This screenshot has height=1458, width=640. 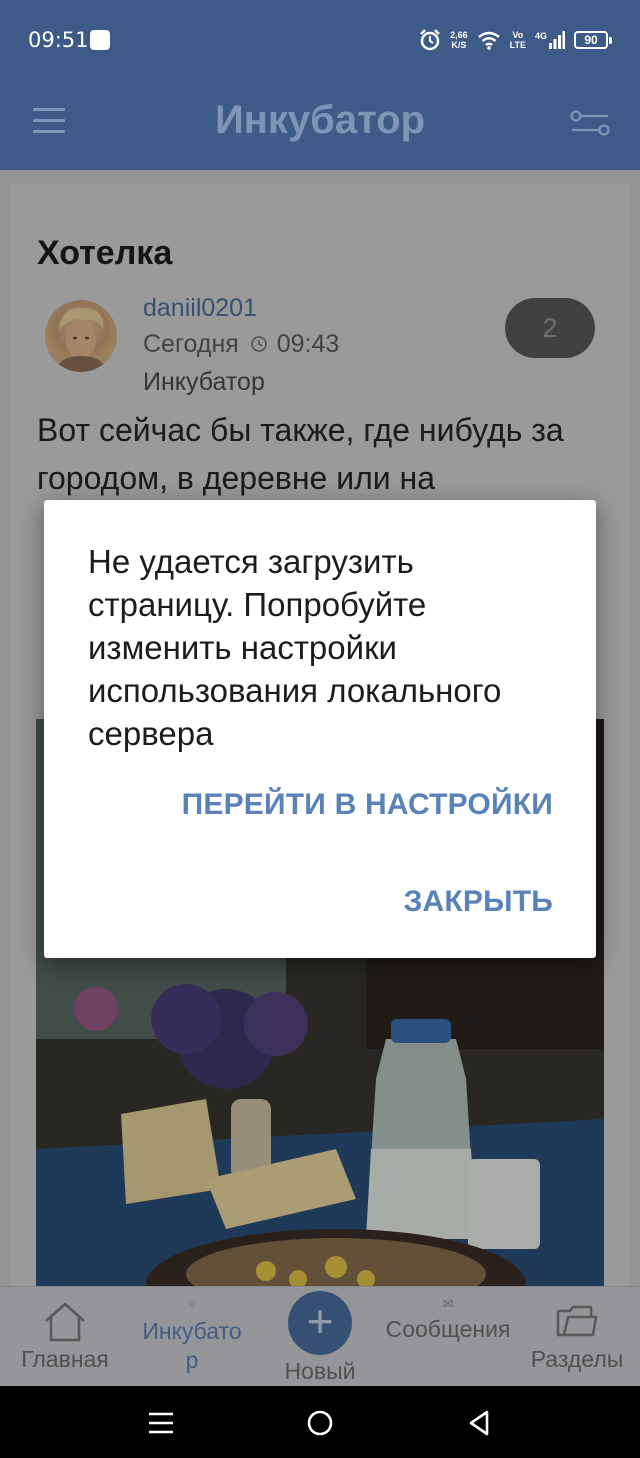 I want to click on volte-indicator: Vo LTE, so click(x=518, y=40).